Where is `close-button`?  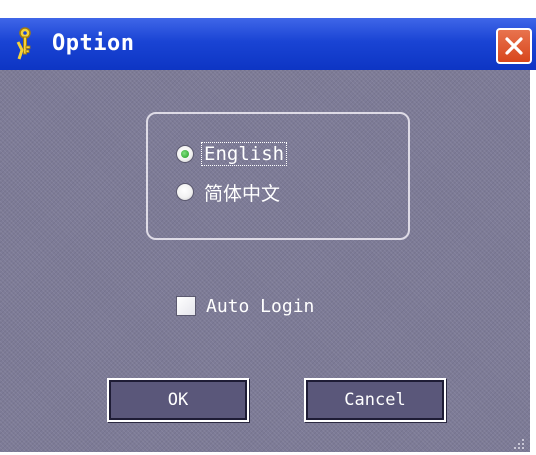
close-button is located at coordinates (514, 46).